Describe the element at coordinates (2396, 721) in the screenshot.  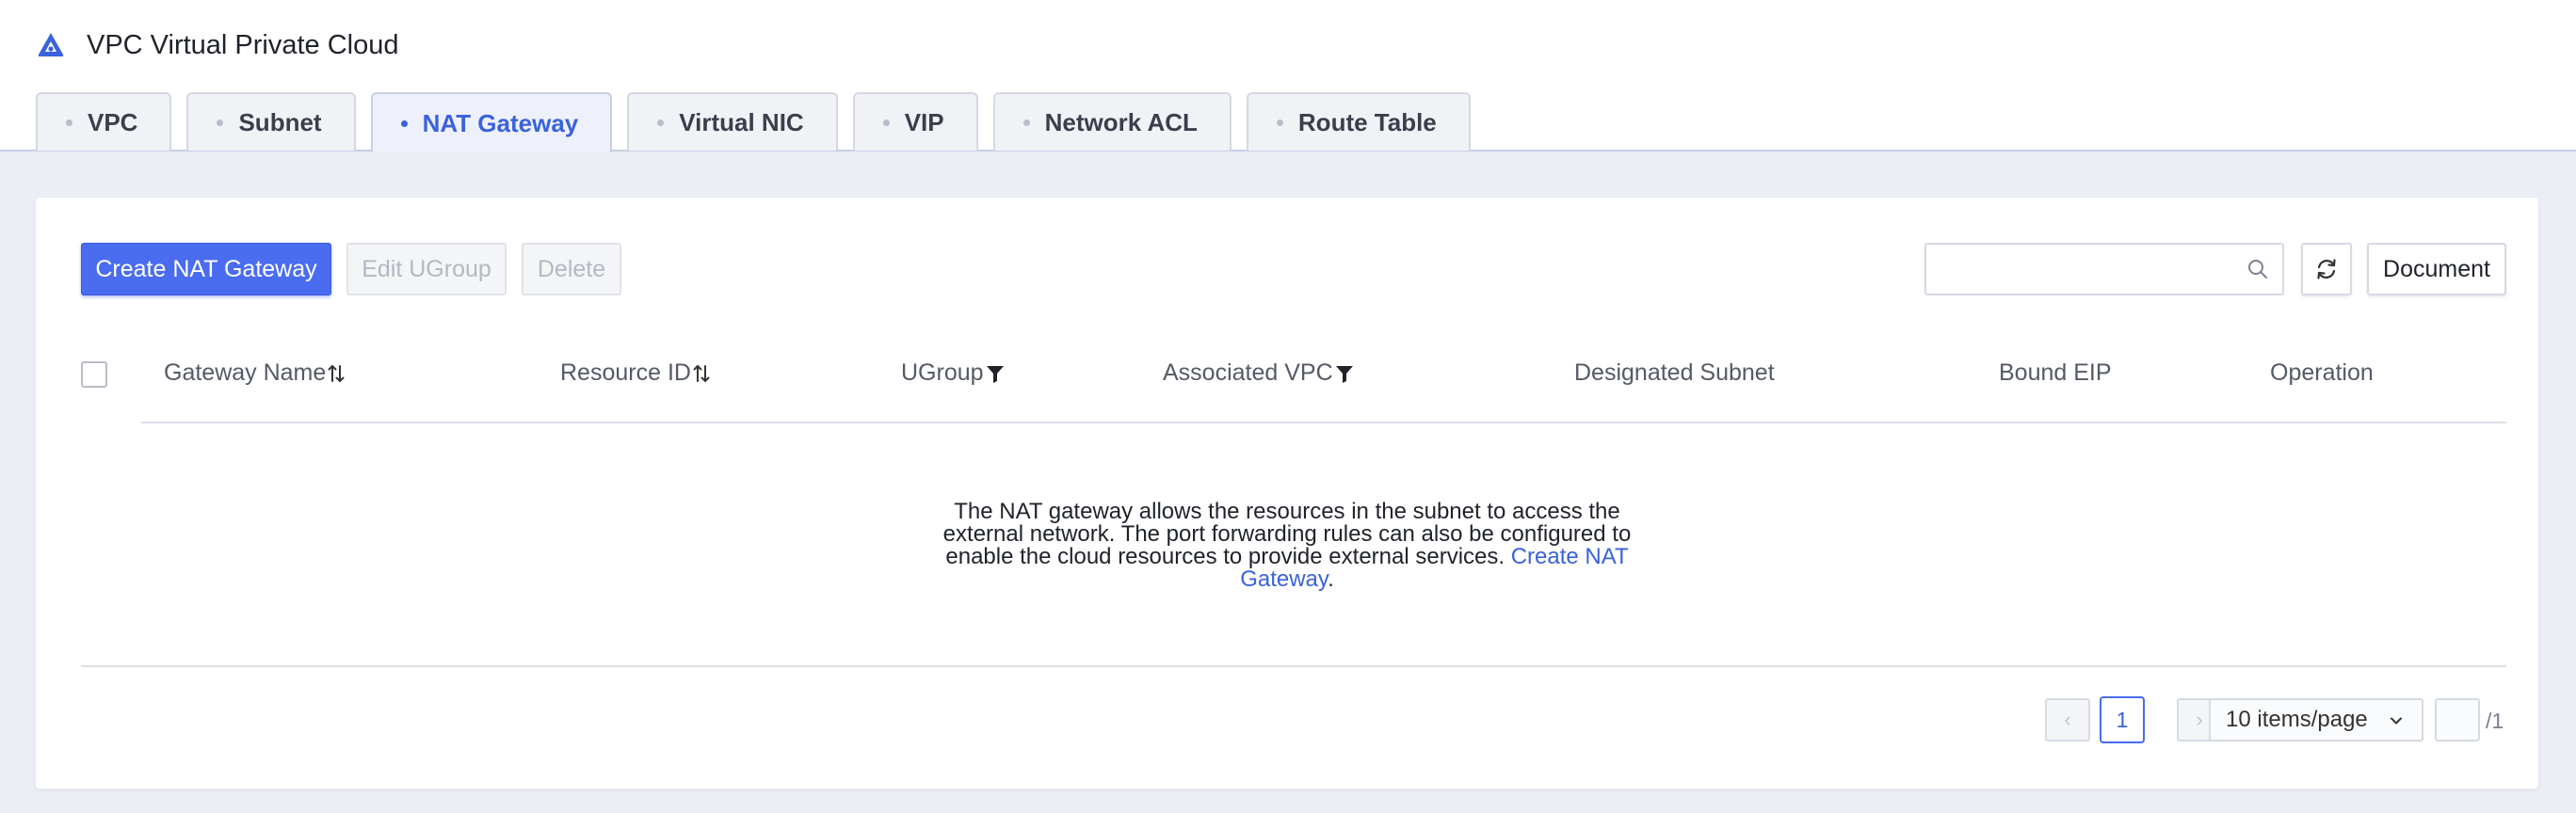
I see `chevron-down-icon` at that location.